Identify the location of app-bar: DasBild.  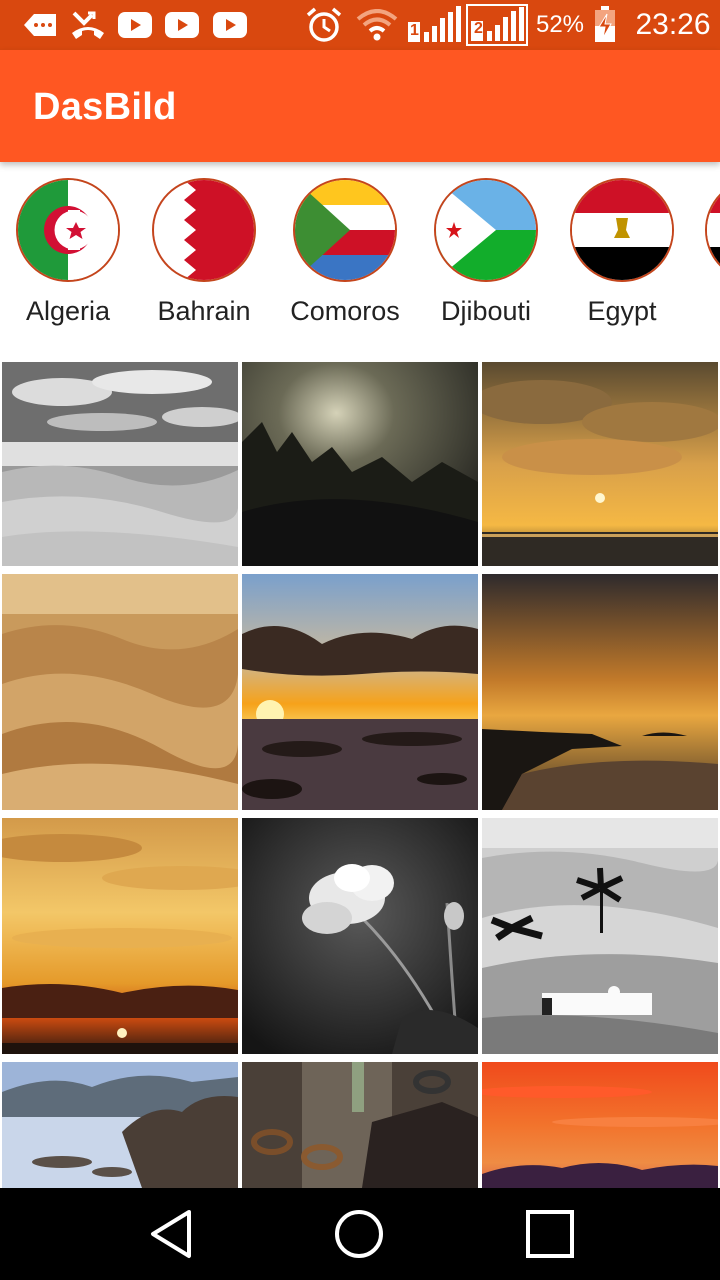
(360, 106).